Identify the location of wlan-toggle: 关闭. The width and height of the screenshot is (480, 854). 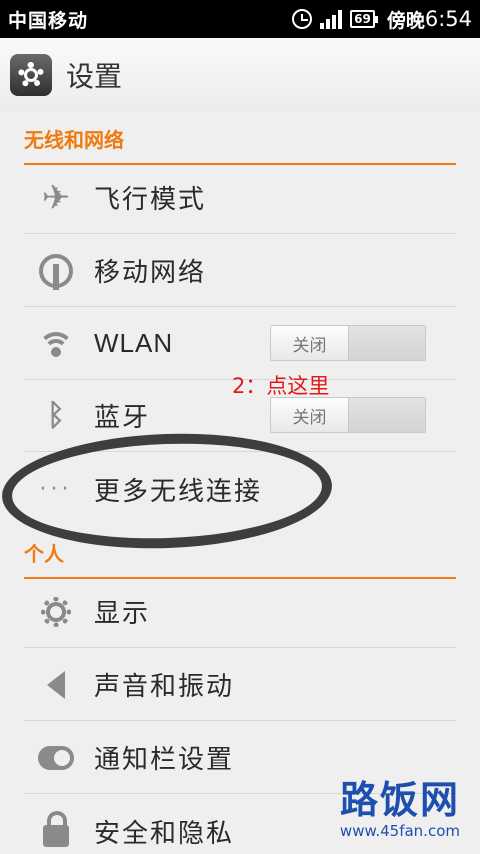
(348, 343).